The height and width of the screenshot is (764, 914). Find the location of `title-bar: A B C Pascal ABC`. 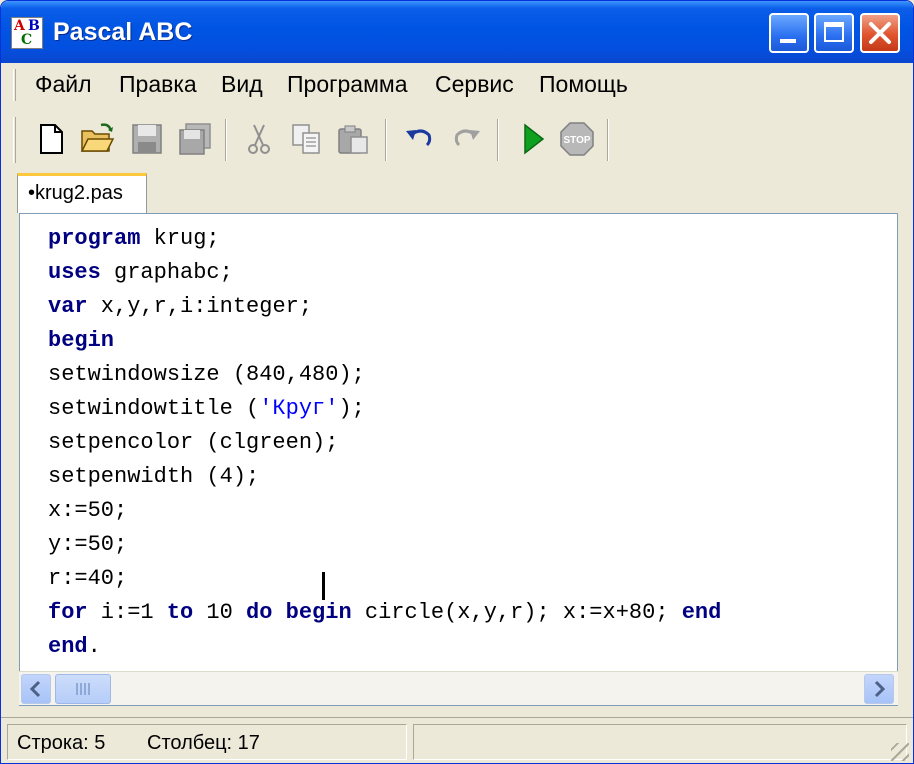

title-bar: A B C Pascal ABC is located at coordinates (457, 32).